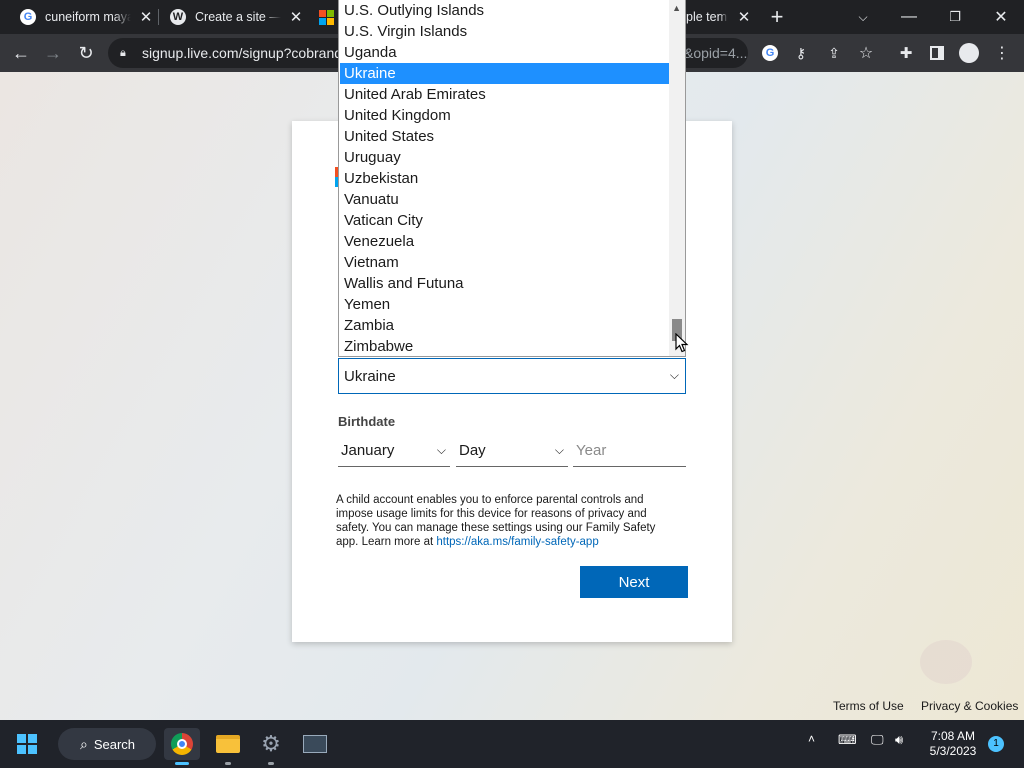 The image size is (1024, 768). What do you see at coordinates (834, 53) in the screenshot?
I see `share-icon: ⇪` at bounding box center [834, 53].